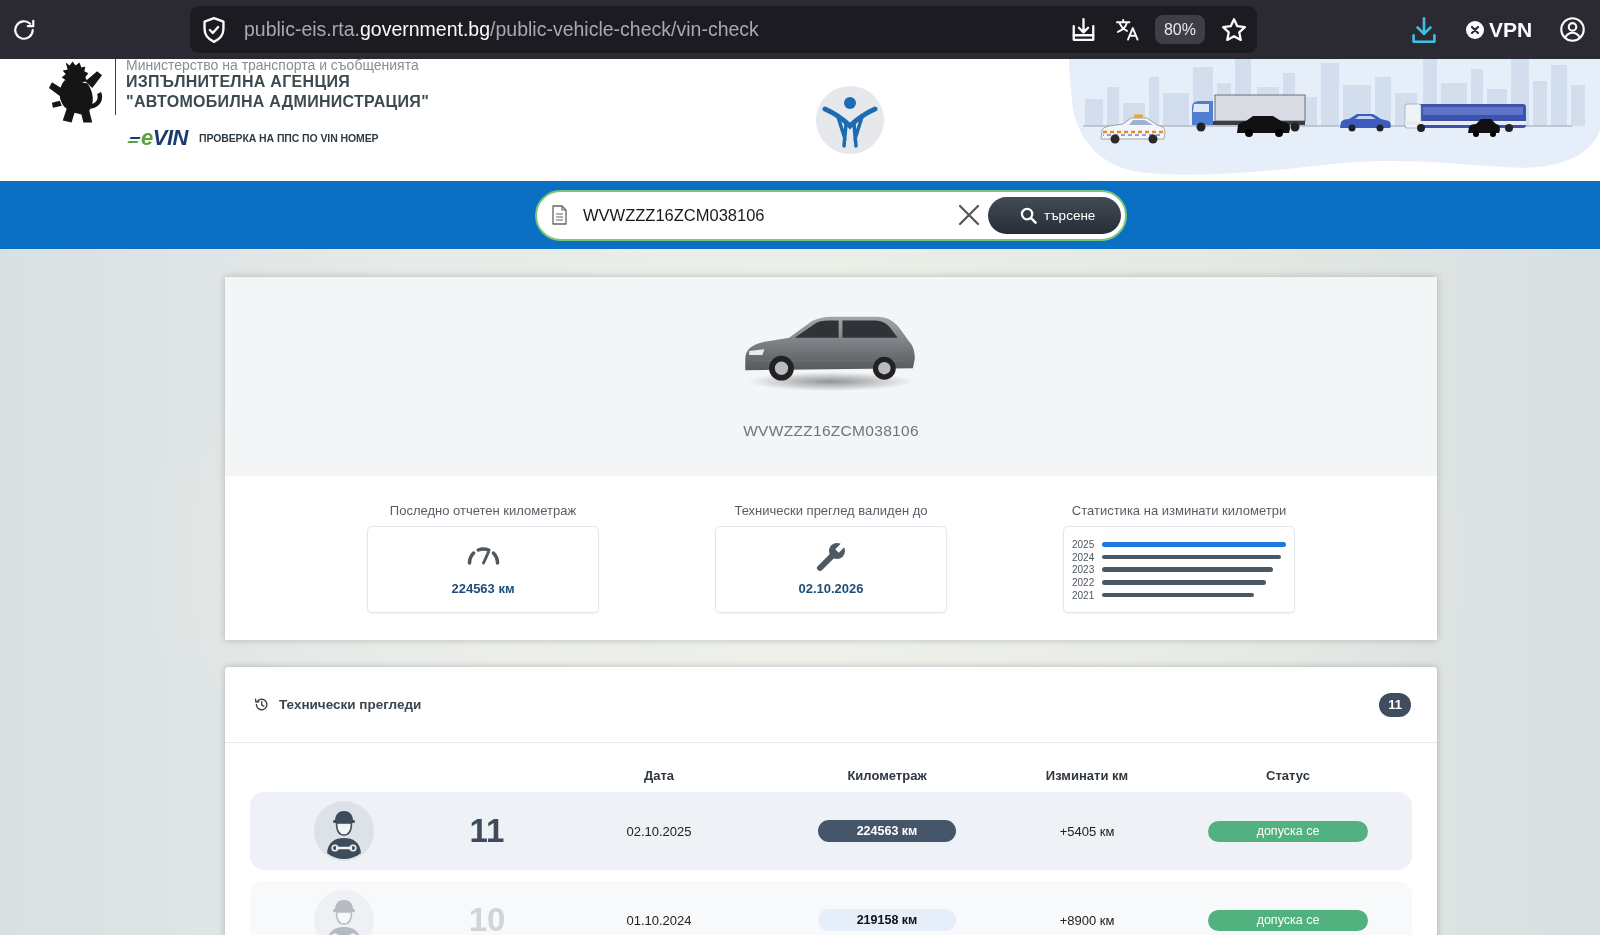  What do you see at coordinates (1179, 29) in the screenshot?
I see `zoom-level-button: 80%` at bounding box center [1179, 29].